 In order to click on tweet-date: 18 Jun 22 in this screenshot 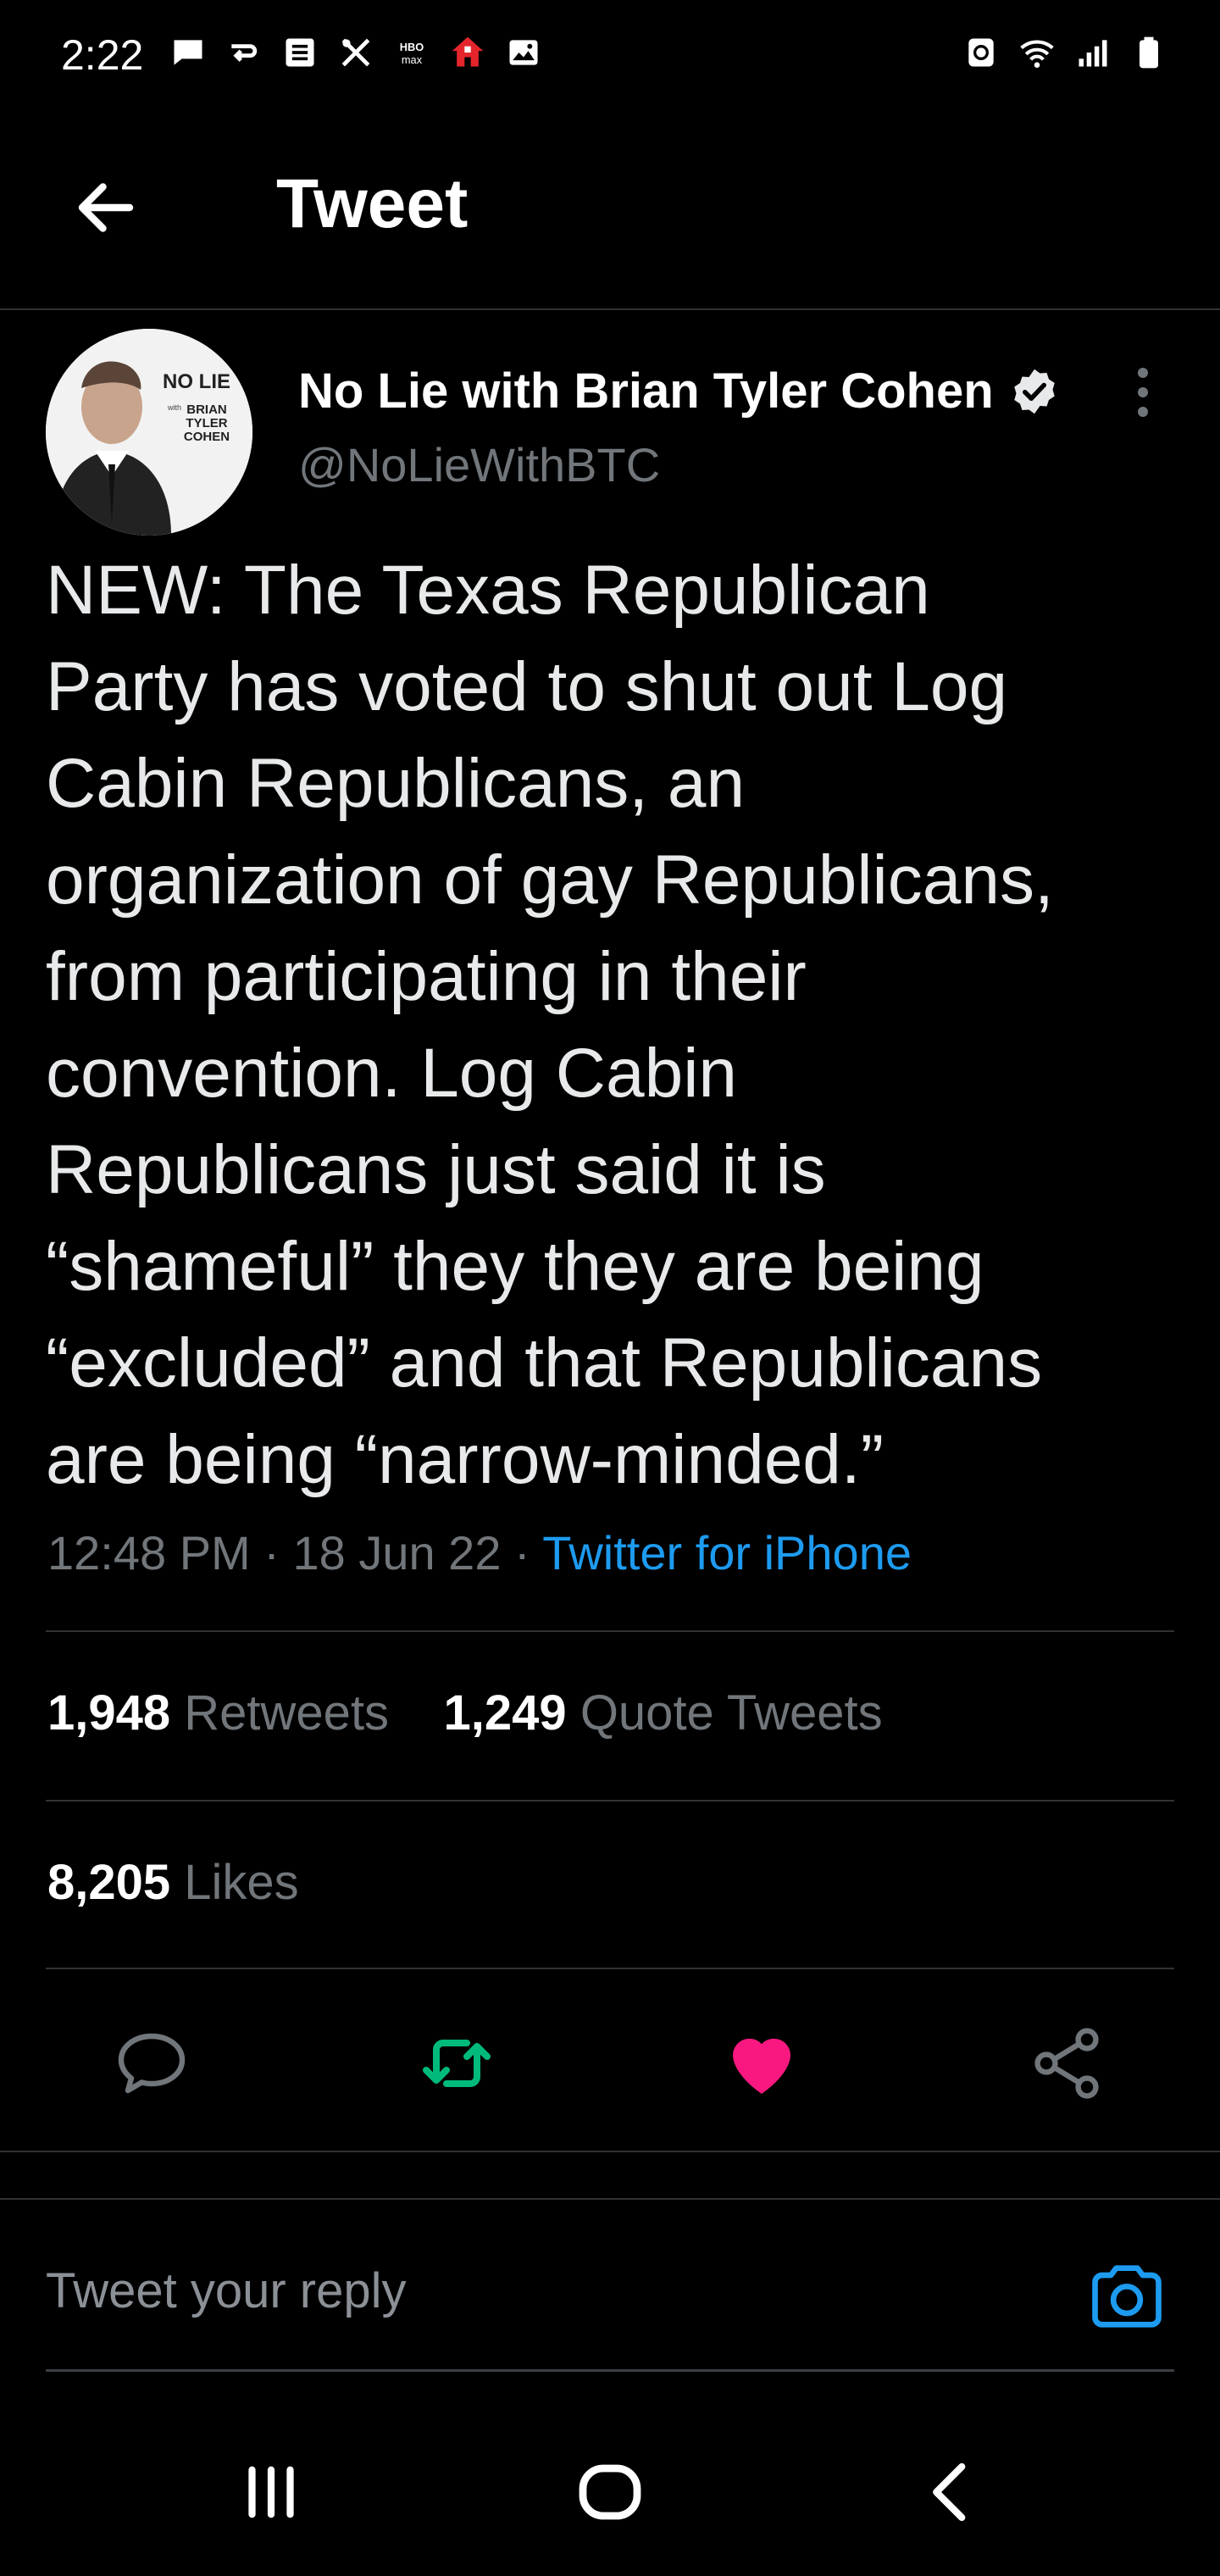, I will do `click(397, 1552)`.